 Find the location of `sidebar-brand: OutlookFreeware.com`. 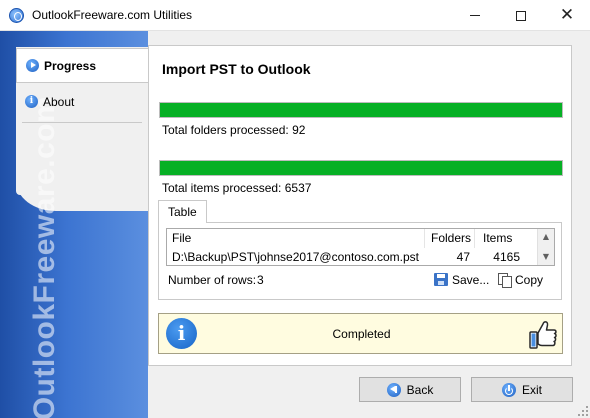

sidebar-brand: OutlookFreeware.com is located at coordinates (44, 256).